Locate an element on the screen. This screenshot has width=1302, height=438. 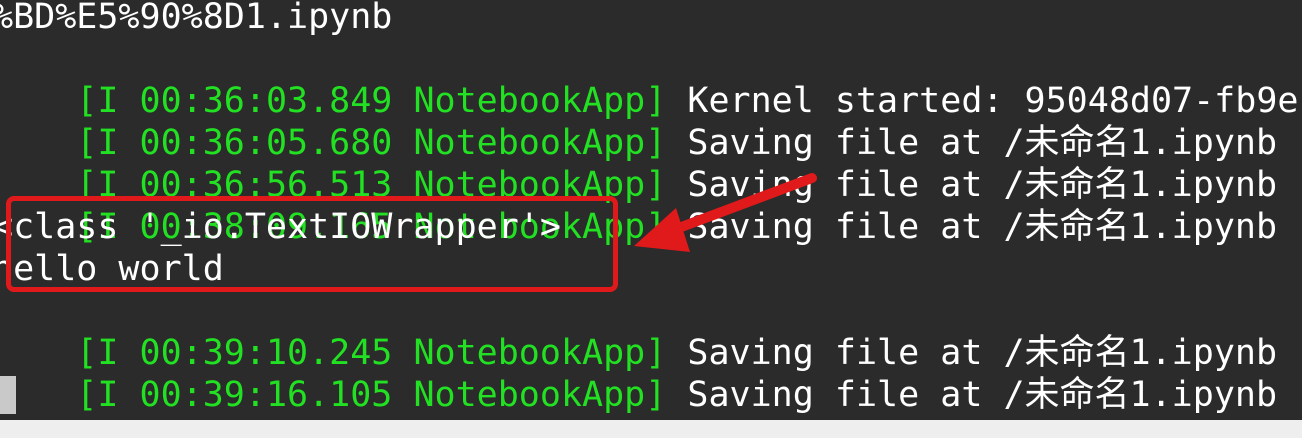
header-line: %BD%E5%90%8D1.ipynb is located at coordinates (196, 18).